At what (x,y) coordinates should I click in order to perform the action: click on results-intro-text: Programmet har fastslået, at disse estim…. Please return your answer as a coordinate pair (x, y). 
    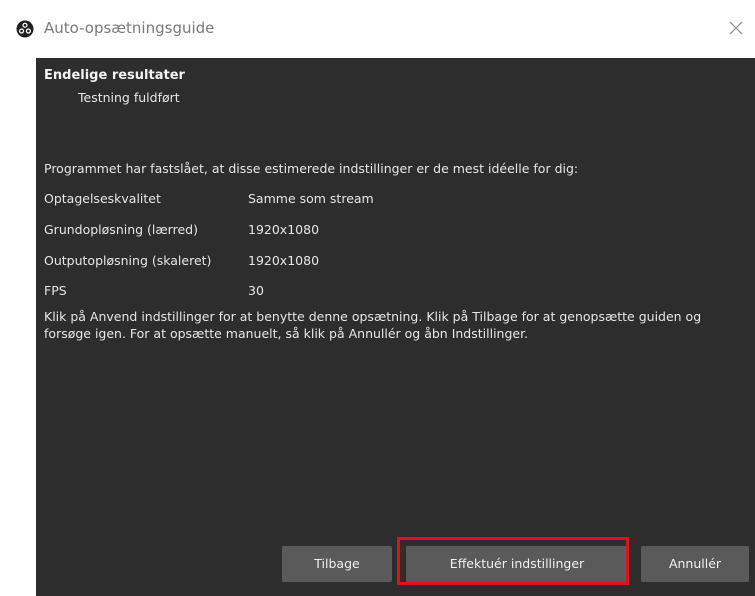
    Looking at the image, I should click on (311, 168).